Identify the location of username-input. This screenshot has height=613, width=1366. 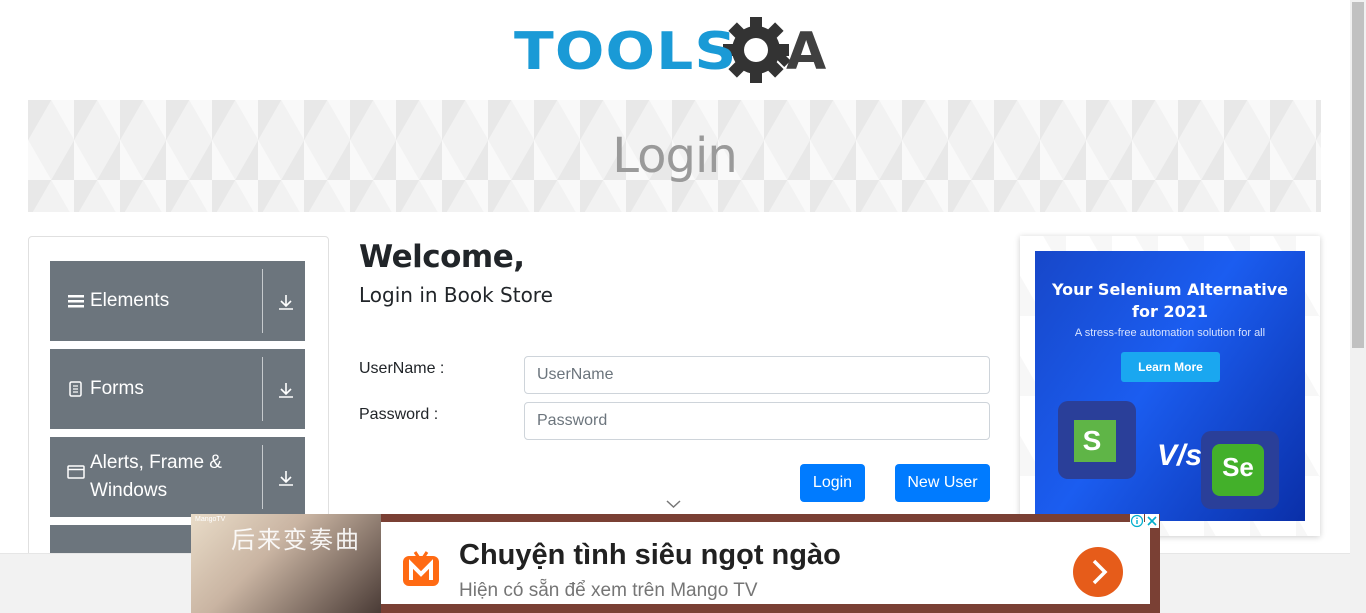
(757, 375).